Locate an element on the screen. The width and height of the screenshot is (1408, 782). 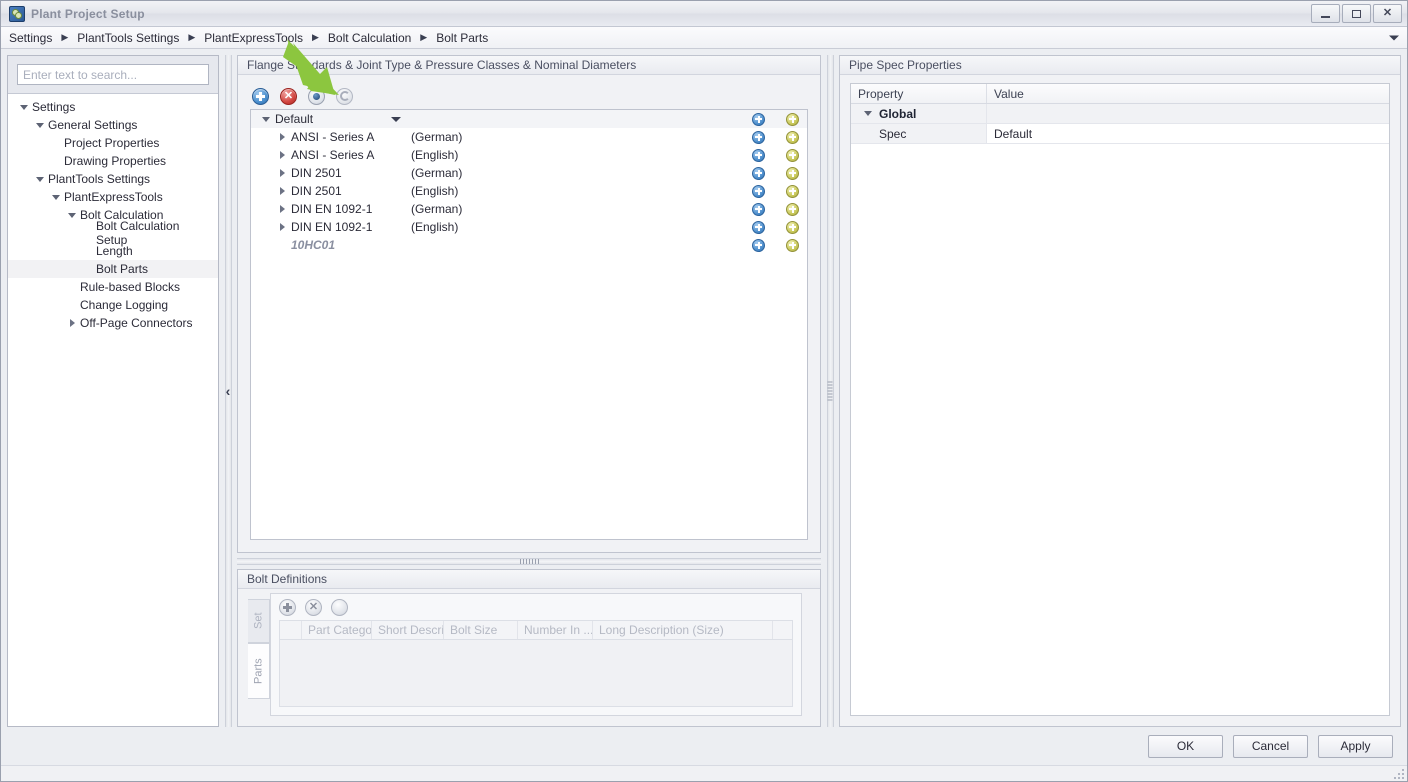
property-group-label: Global is located at coordinates (898, 113).